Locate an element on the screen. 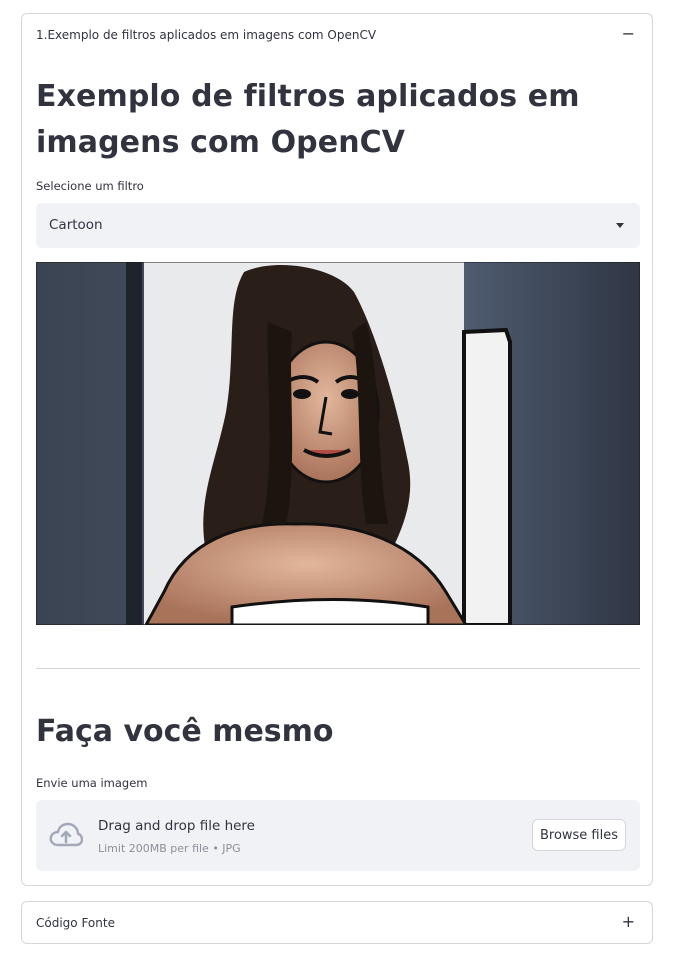 The width and height of the screenshot is (677, 966). browse-files-button: Browse files is located at coordinates (579, 835).